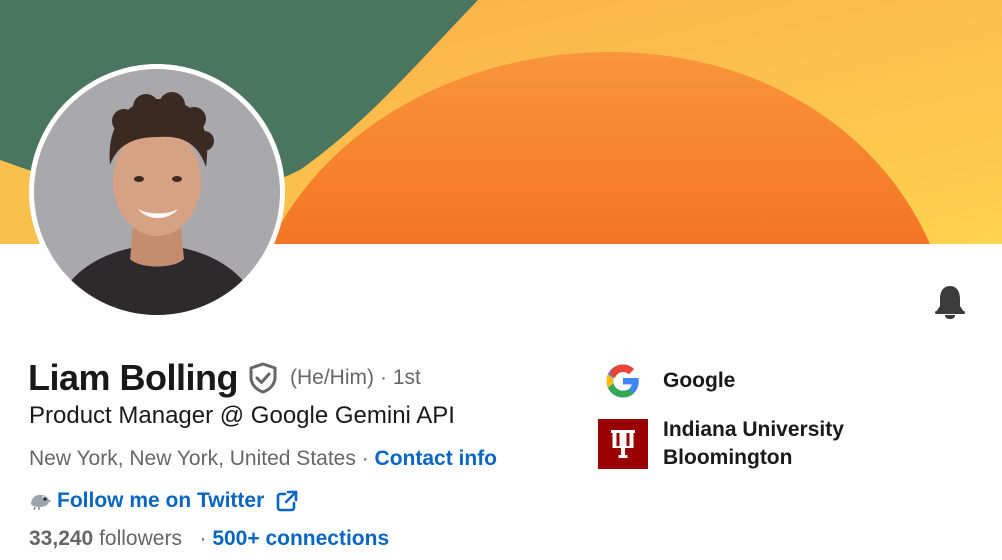 The width and height of the screenshot is (1002, 560). I want to click on followers-count: 33,240, so click(61, 538).